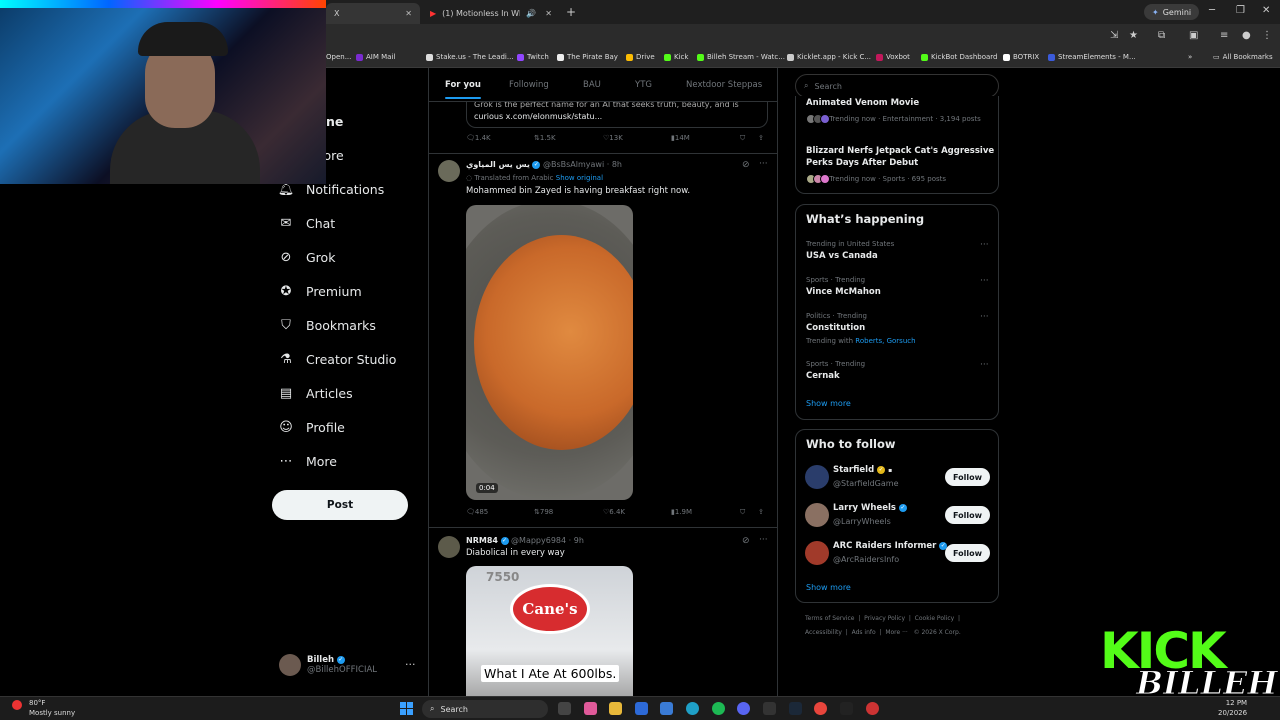  What do you see at coordinates (531, 13) in the screenshot?
I see `speaker-icon: 🔊` at bounding box center [531, 13].